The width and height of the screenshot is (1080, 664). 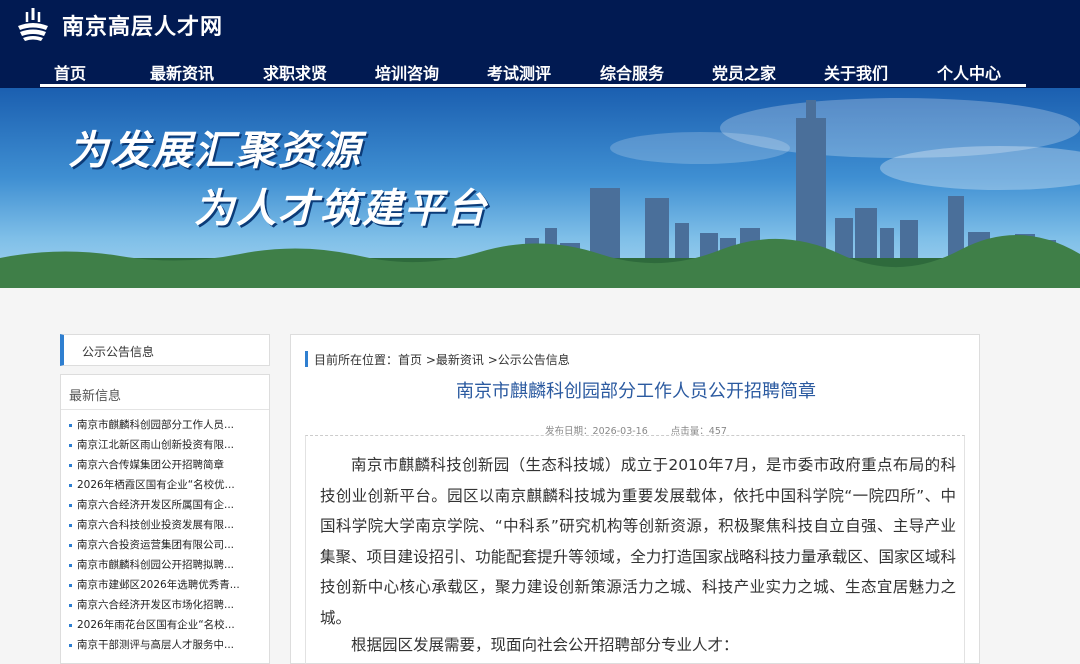 I want to click on article-paragraph: 根据园区发展需要，现面向社会公开招聘部分专业人才：, so click(x=545, y=645).